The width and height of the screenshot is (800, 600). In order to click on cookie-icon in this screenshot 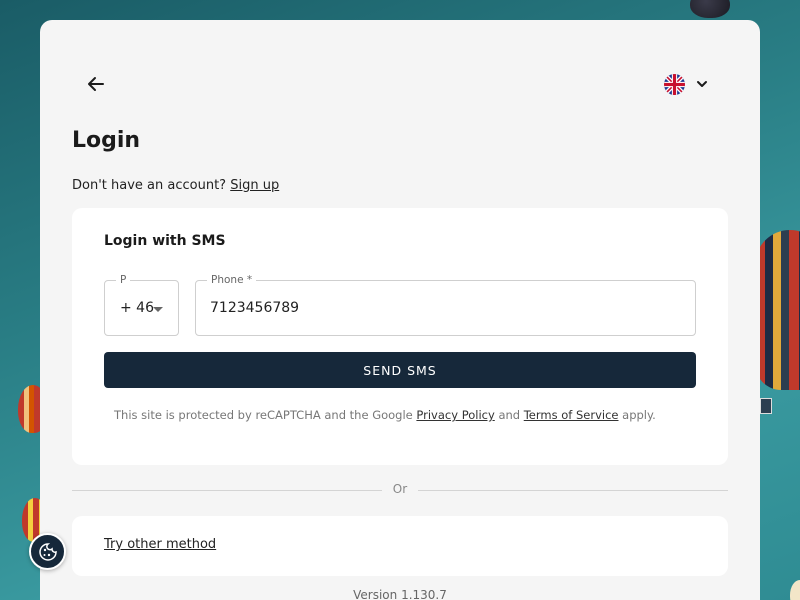, I will do `click(47, 551)`.